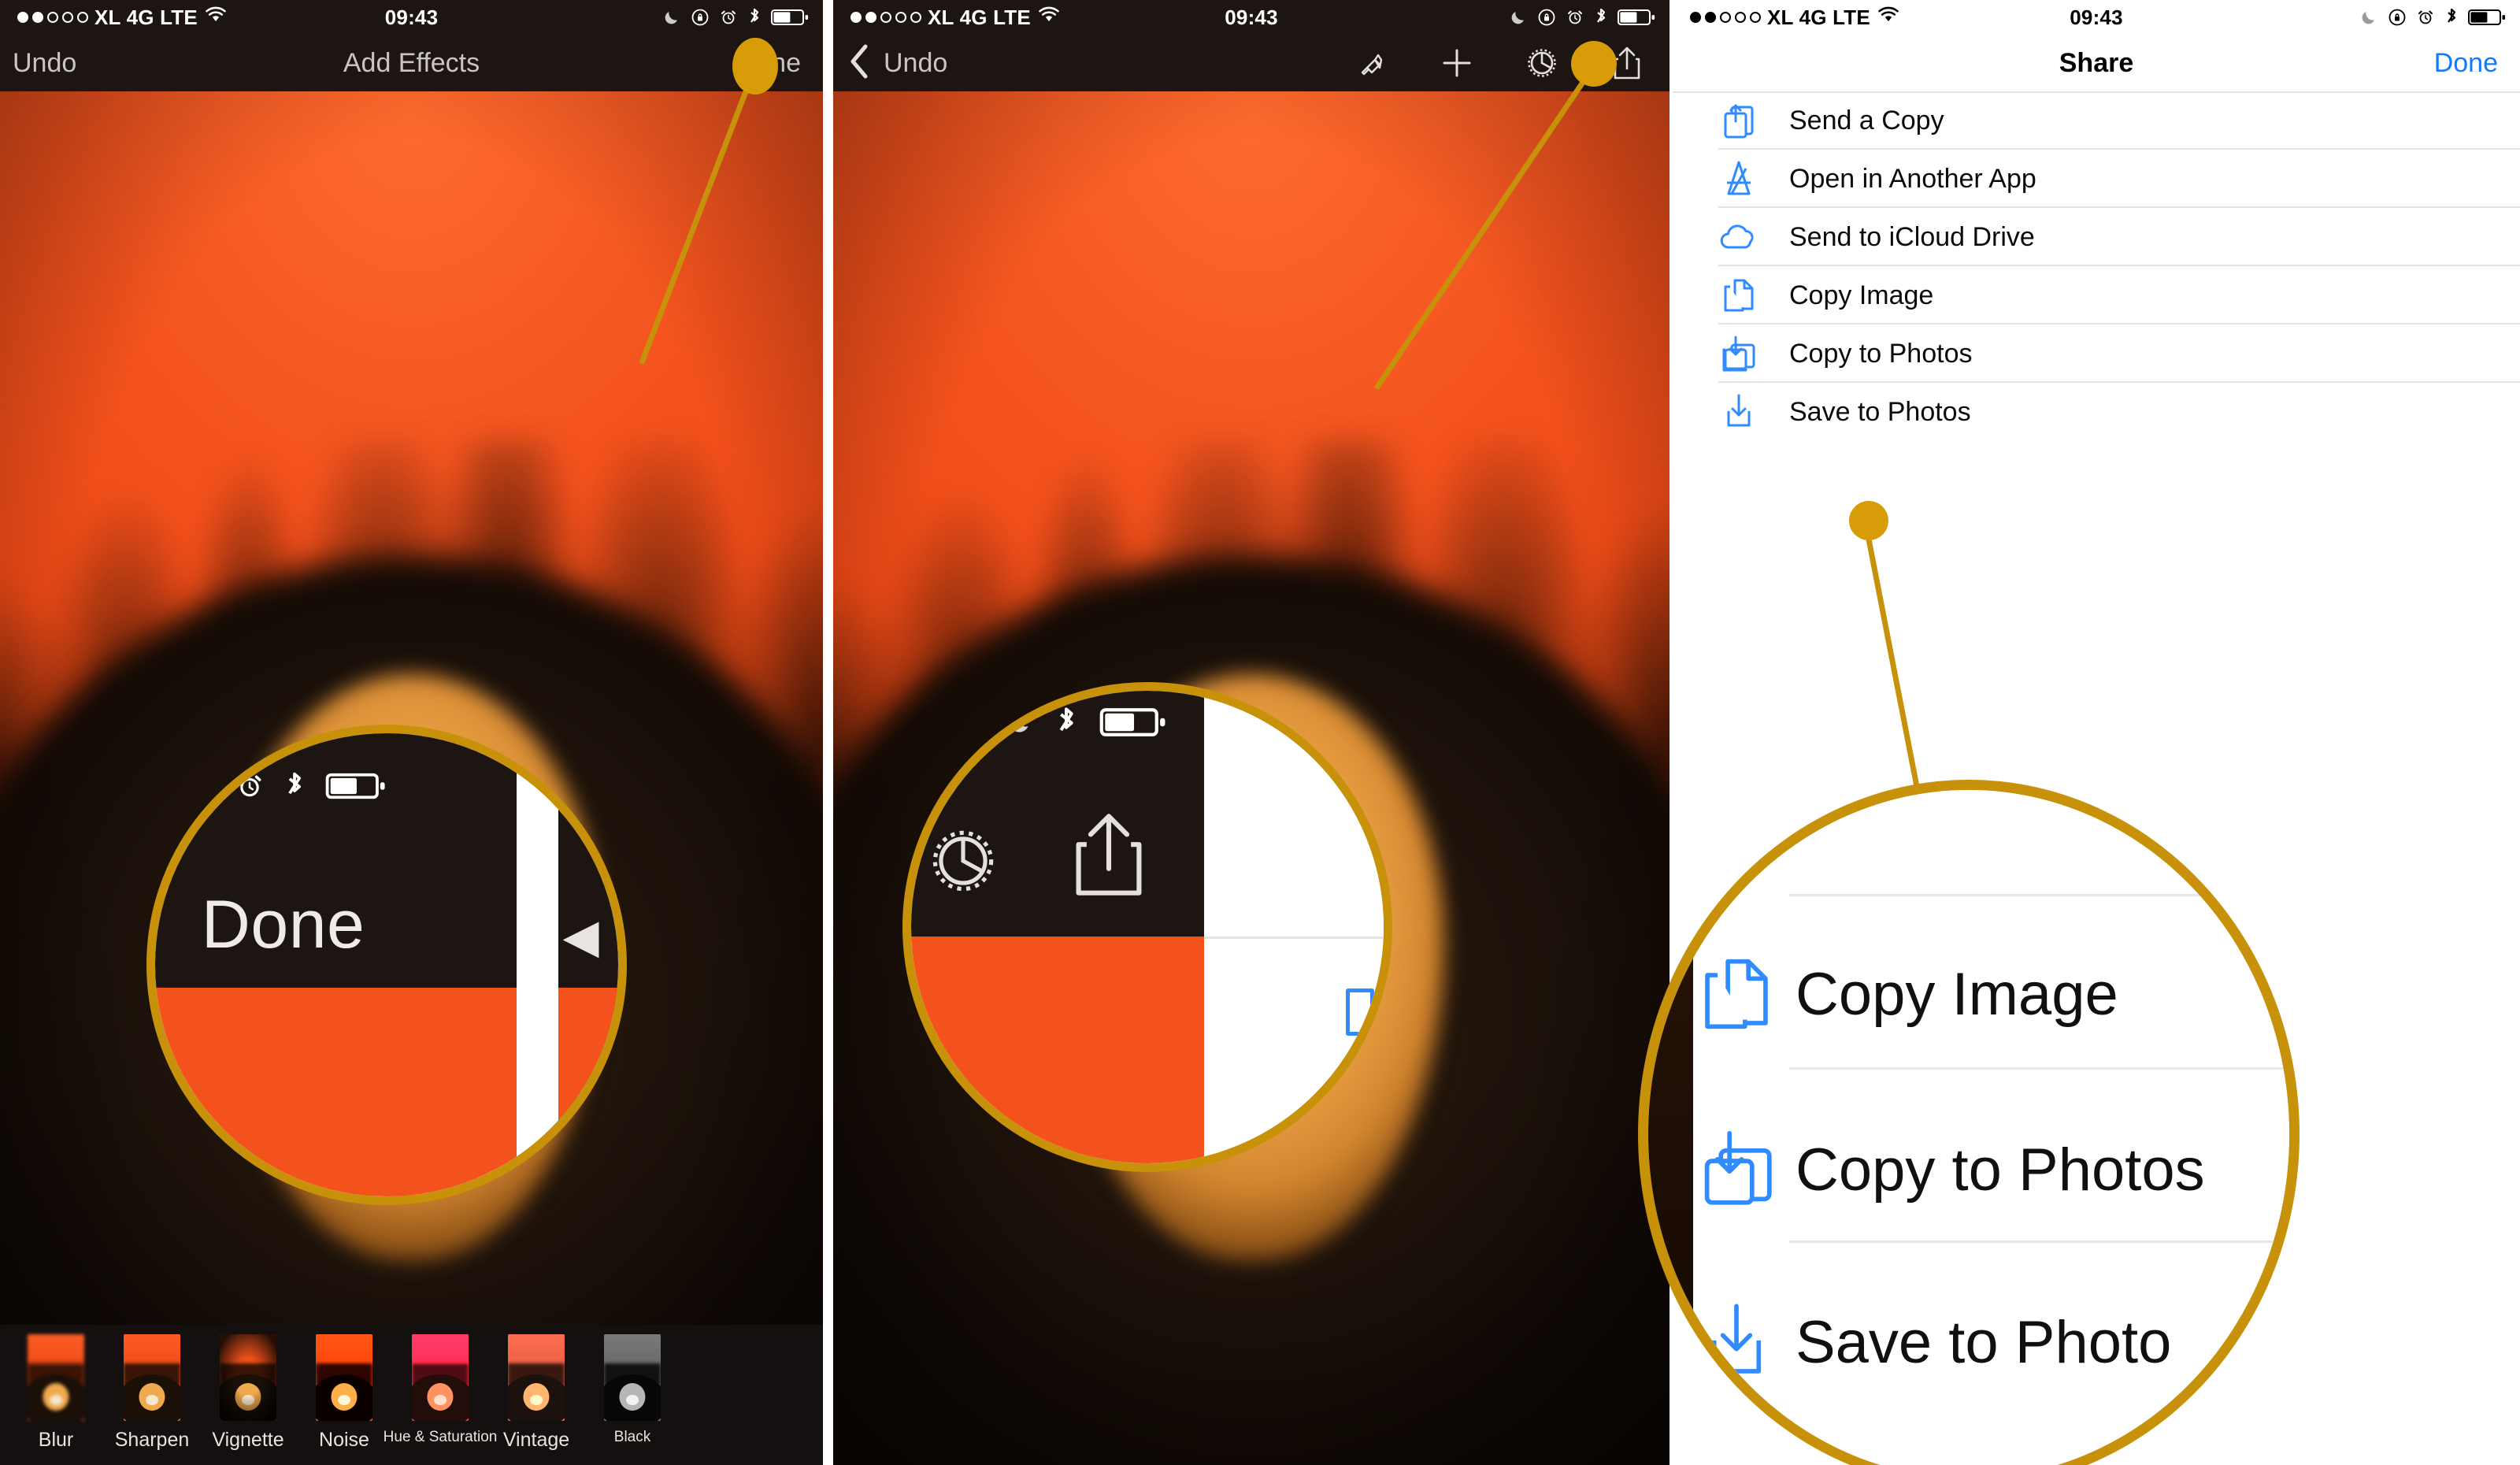  I want to click on filter-item: Black, so click(632, 1390).